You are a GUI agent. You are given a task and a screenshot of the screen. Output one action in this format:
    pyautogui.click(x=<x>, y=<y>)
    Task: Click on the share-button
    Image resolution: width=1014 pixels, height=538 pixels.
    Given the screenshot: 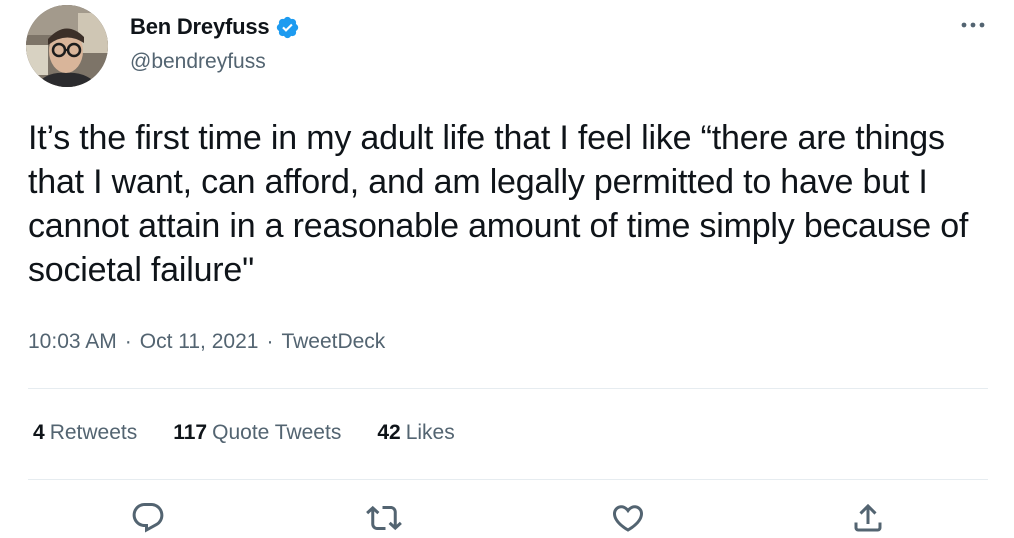 What is the action you would take?
    pyautogui.click(x=868, y=518)
    